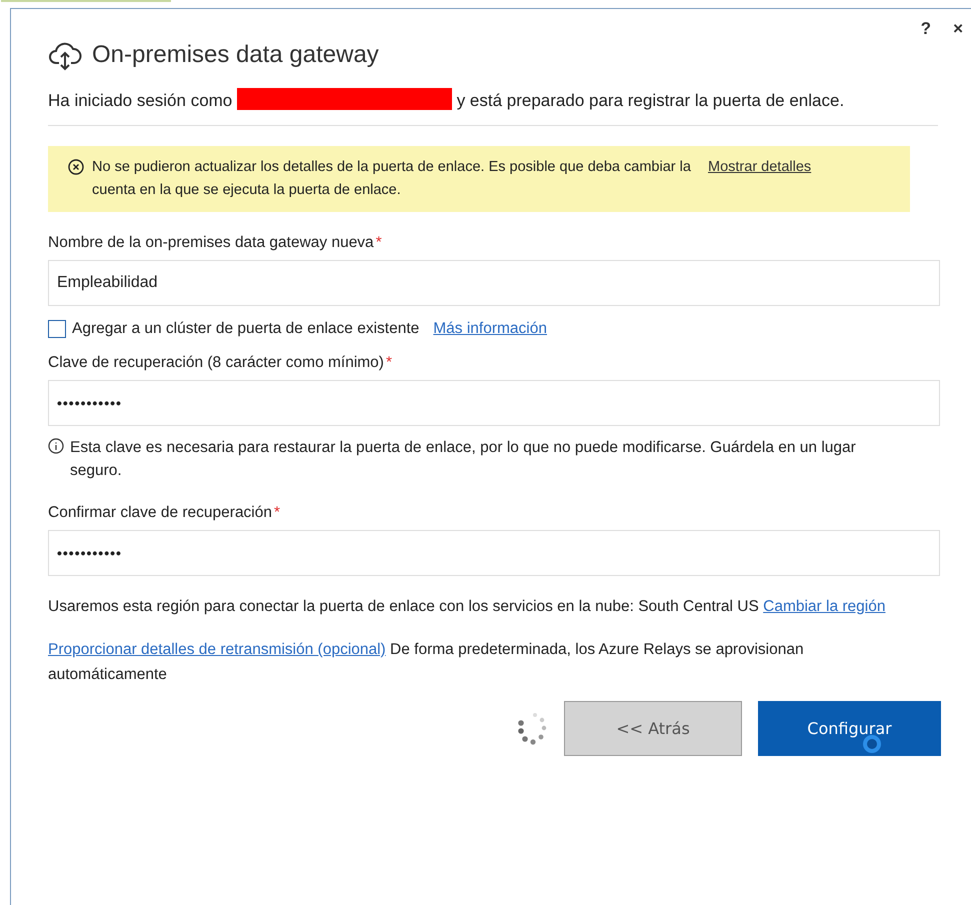  What do you see at coordinates (426, 662) in the screenshot?
I see `relay-text: Proporcionar detalles de retransmisión (opcional) De forma predeterminada, los Azure Relays se aprovisionan automáticamente` at bounding box center [426, 662].